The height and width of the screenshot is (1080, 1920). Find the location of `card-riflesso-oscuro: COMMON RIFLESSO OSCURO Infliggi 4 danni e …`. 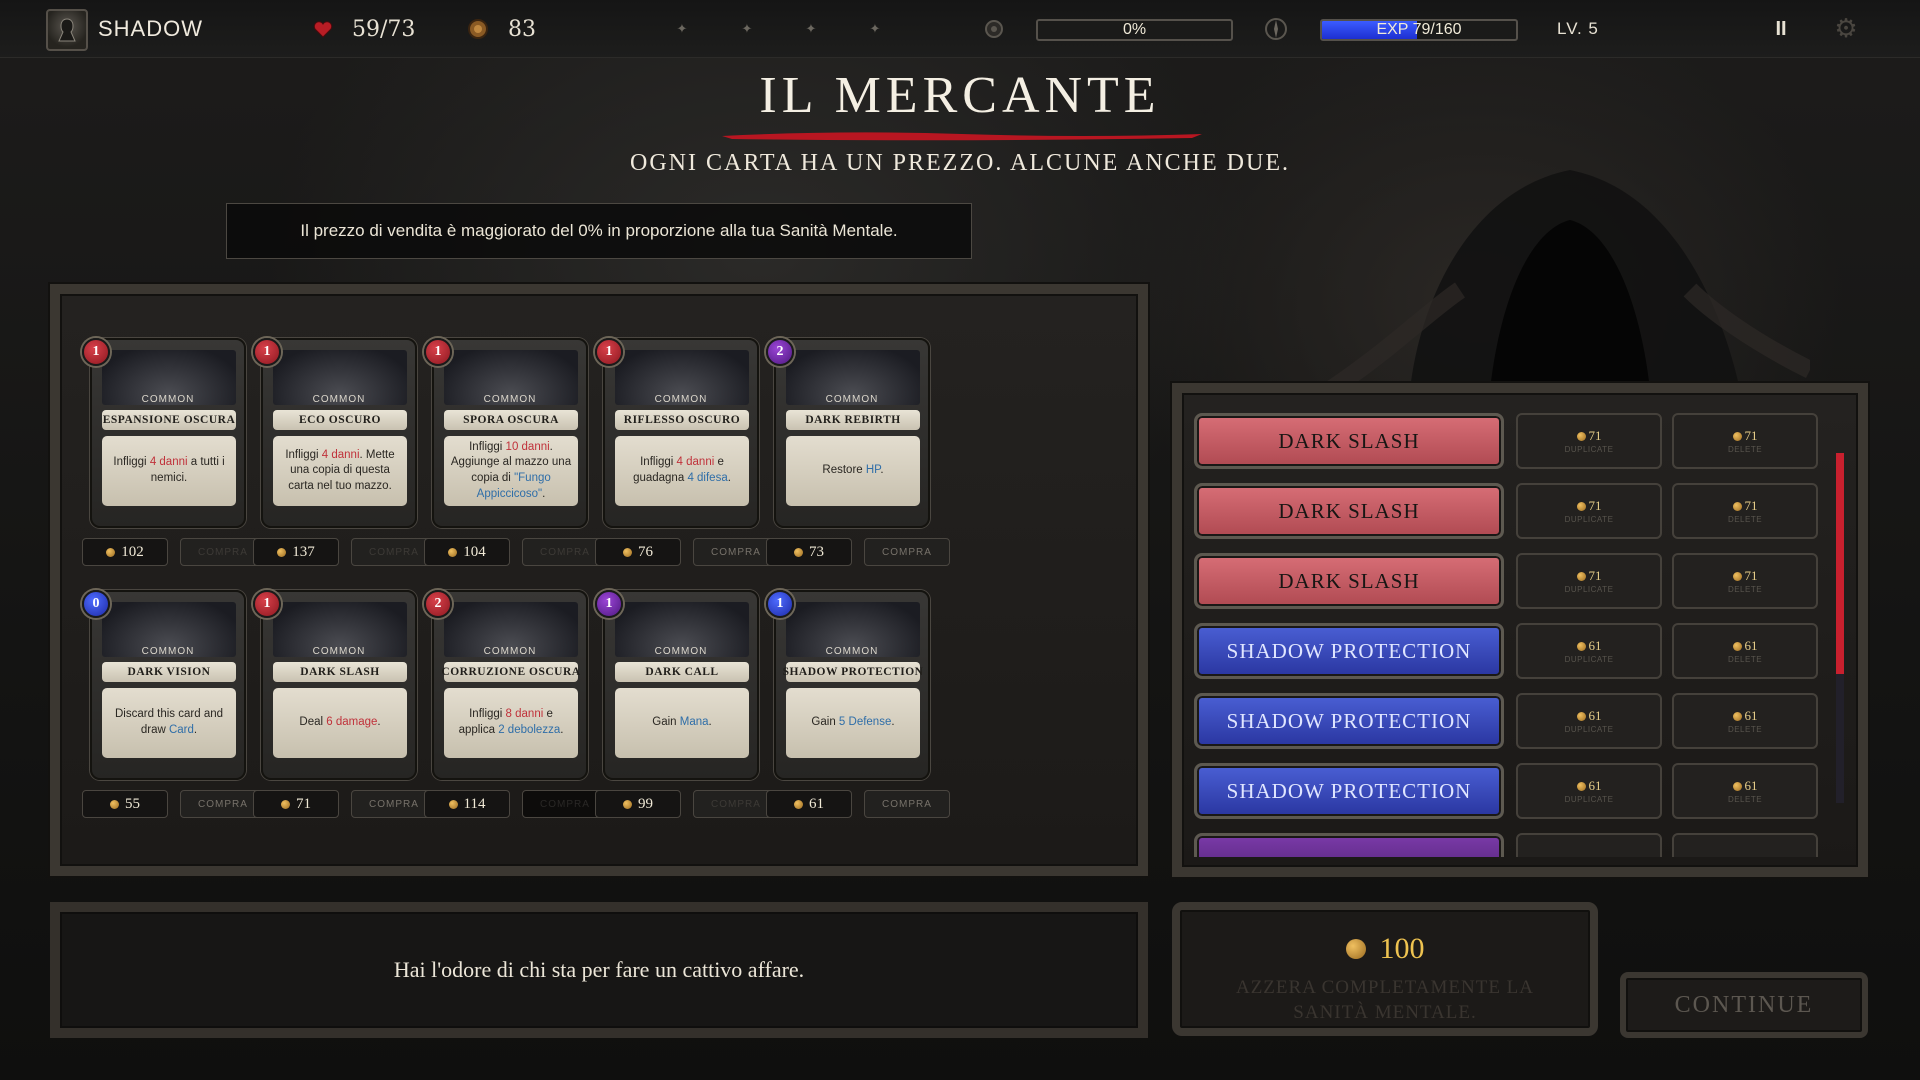

card-riflesso-oscuro: COMMON RIFLESSO OSCURO Infliggi 4 danni e … is located at coordinates (681, 433).